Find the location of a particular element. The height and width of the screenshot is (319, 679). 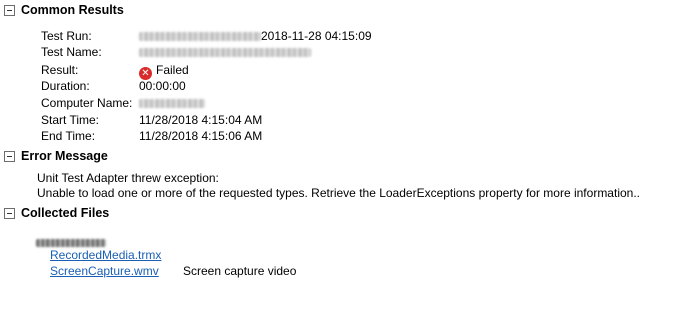

test-run-row: Test Run: 2018-11-28 04:15:09 is located at coordinates (206, 36).